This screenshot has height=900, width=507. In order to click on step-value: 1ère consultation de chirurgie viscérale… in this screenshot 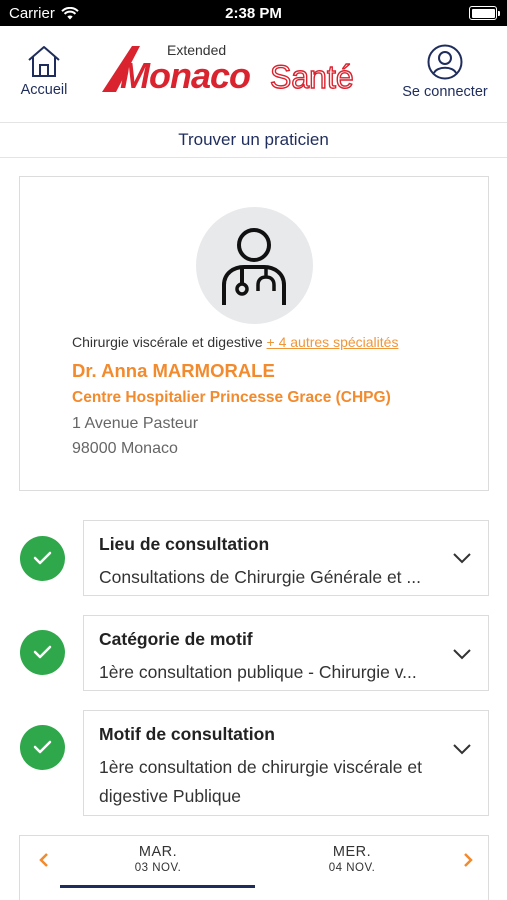, I will do `click(260, 781)`.